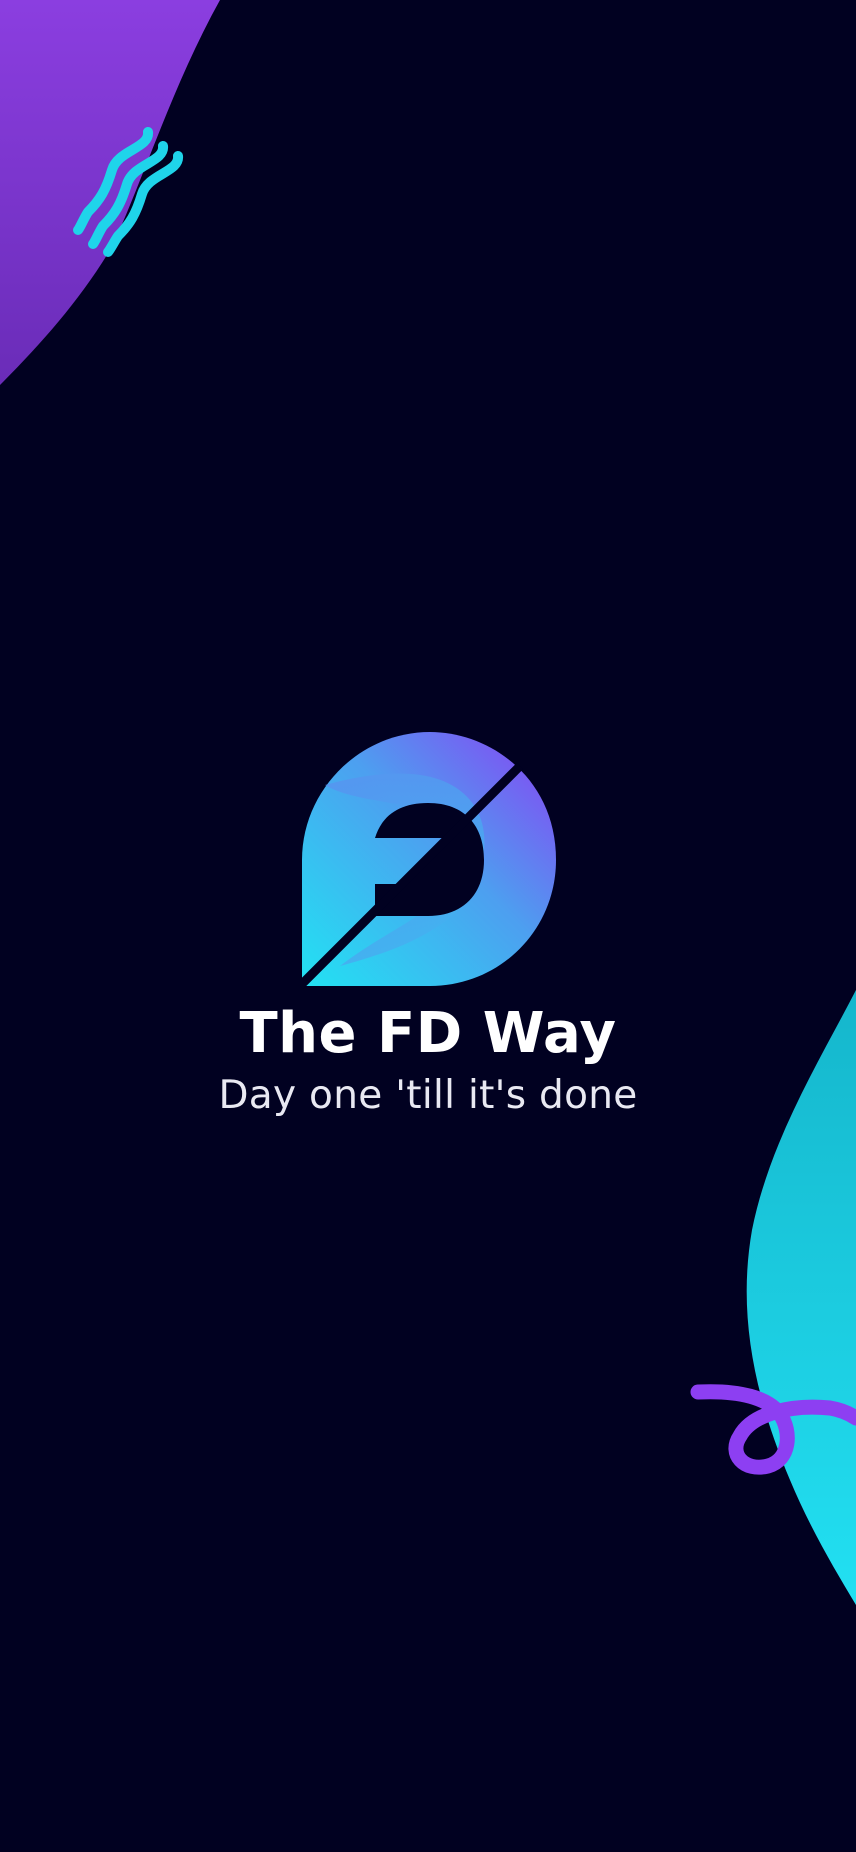  Describe the element at coordinates (428, 860) in the screenshot. I see `fd-way-logo-icon` at that location.